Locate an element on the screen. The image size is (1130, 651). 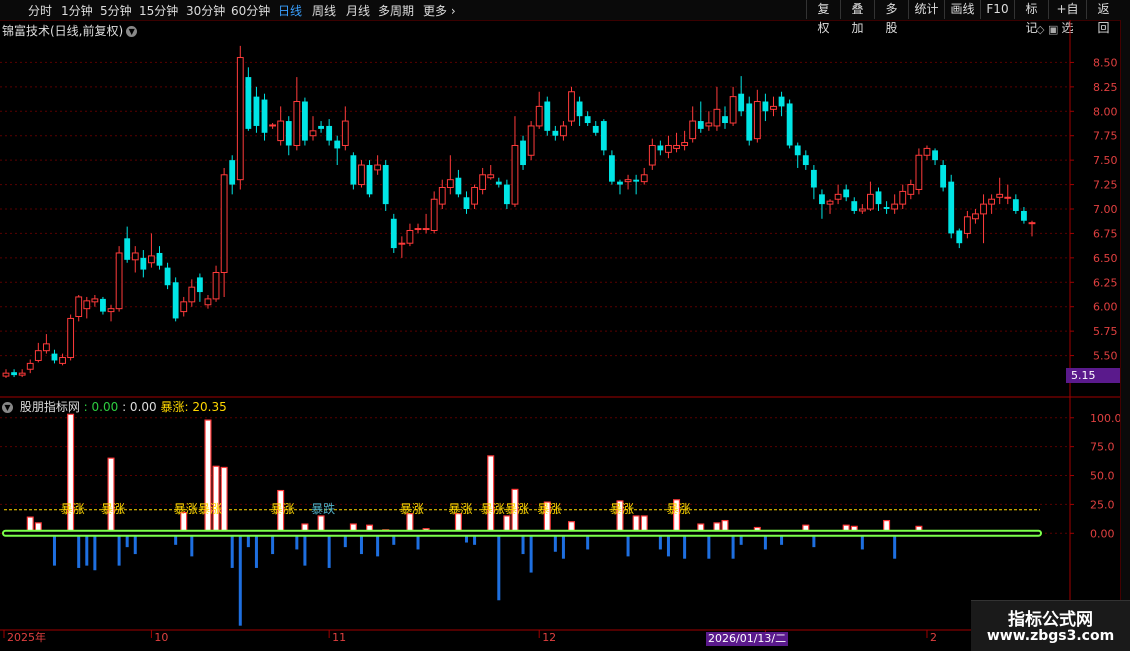
indicator-legend: ▼ 股朋指标网 : 0.00 : 0.00 暴涨: 20.35 is located at coordinates (114, 406).